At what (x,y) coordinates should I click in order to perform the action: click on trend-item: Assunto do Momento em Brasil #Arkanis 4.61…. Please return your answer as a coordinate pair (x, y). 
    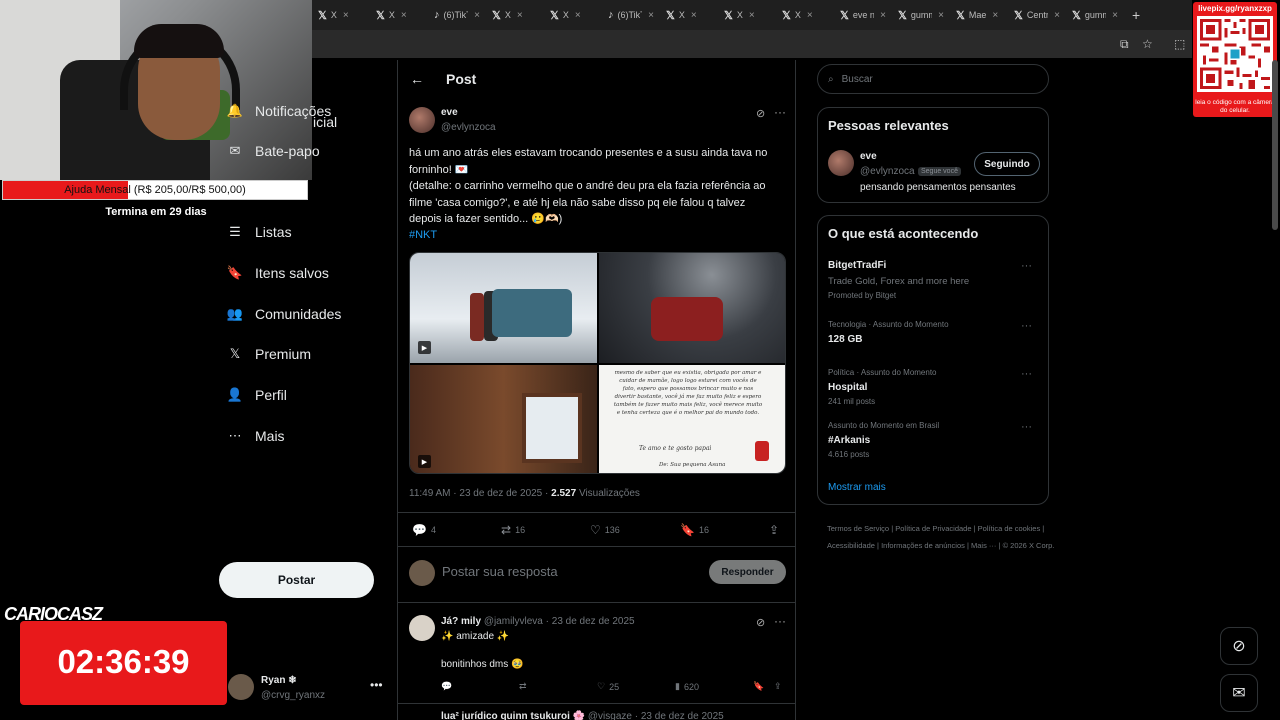
    Looking at the image, I should click on (934, 440).